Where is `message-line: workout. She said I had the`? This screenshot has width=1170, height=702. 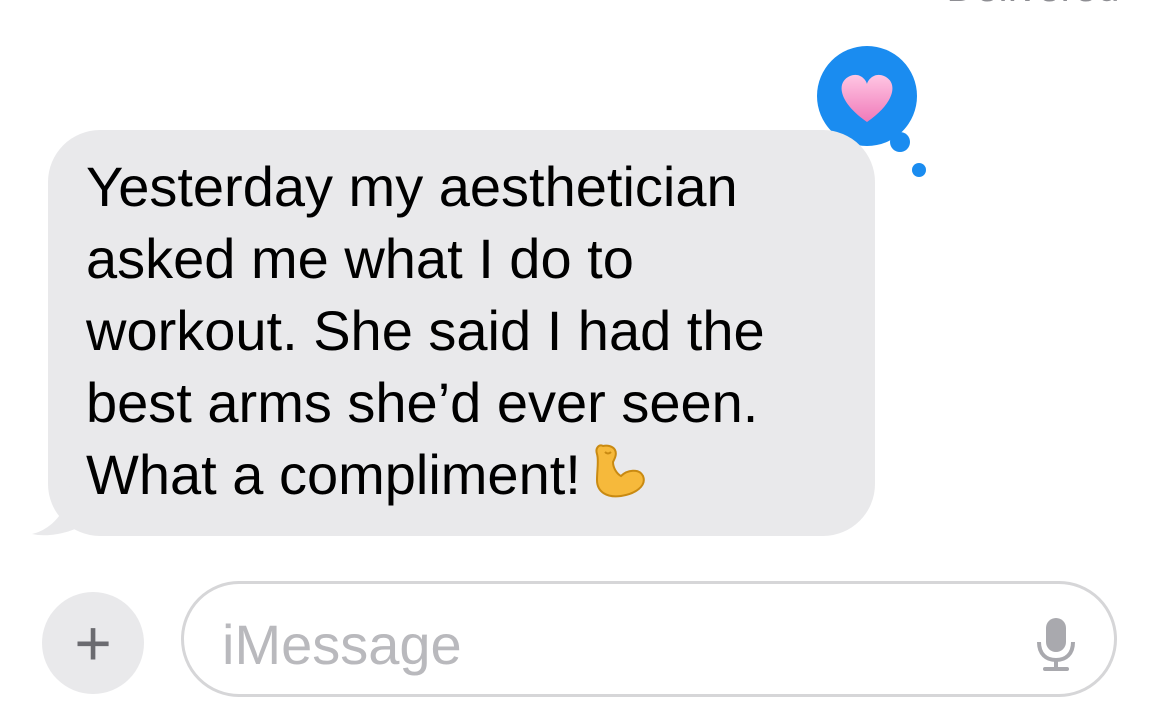 message-line: workout. She said I had the is located at coordinates (425, 330).